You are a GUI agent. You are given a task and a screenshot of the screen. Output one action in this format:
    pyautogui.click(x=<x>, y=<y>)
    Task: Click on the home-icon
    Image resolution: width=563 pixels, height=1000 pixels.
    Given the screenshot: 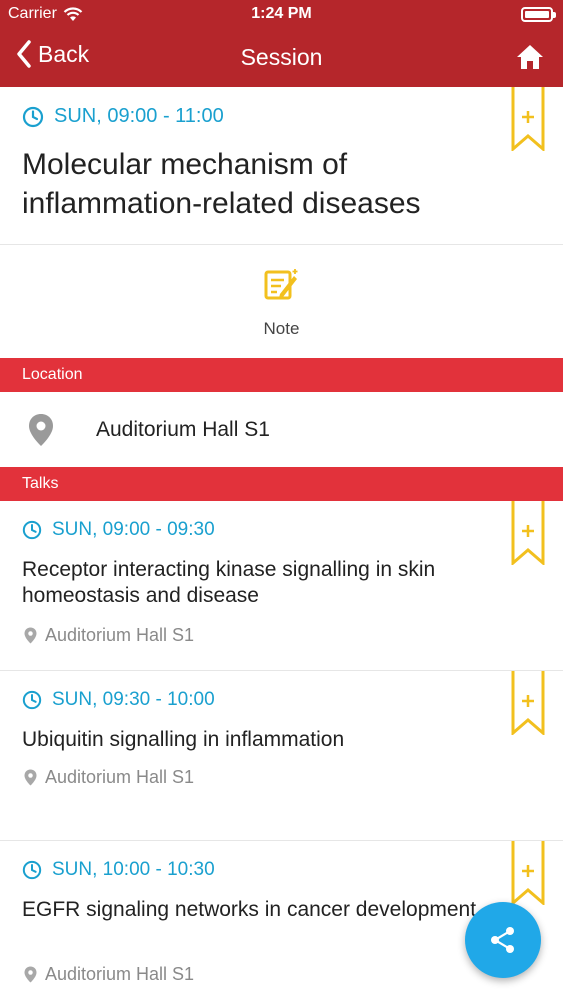 What is the action you would take?
    pyautogui.click(x=530, y=57)
    